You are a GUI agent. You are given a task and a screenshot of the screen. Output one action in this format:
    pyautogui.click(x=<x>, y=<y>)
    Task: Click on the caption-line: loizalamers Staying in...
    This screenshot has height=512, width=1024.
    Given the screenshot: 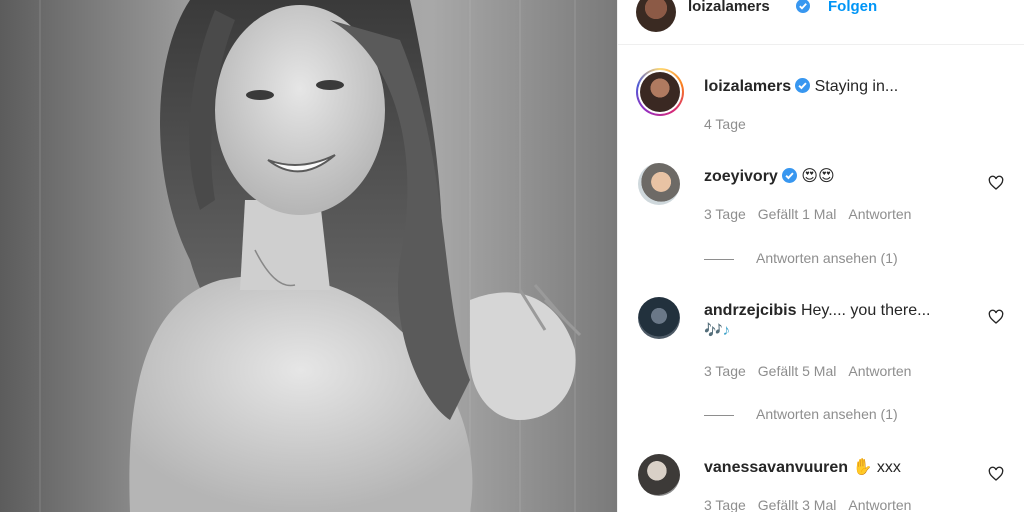 What is the action you would take?
    pyautogui.click(x=801, y=88)
    